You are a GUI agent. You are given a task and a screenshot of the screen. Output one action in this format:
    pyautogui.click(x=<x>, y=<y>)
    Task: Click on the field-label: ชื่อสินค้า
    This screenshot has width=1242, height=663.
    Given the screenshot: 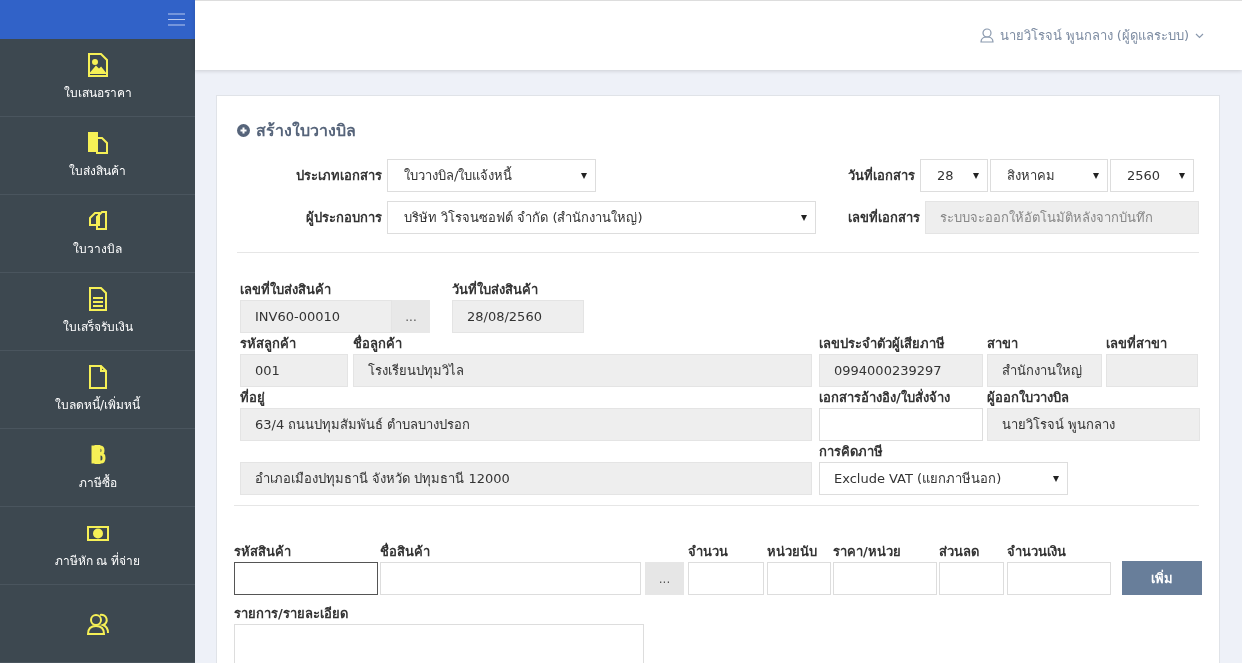 What is the action you would take?
    pyautogui.click(x=405, y=552)
    